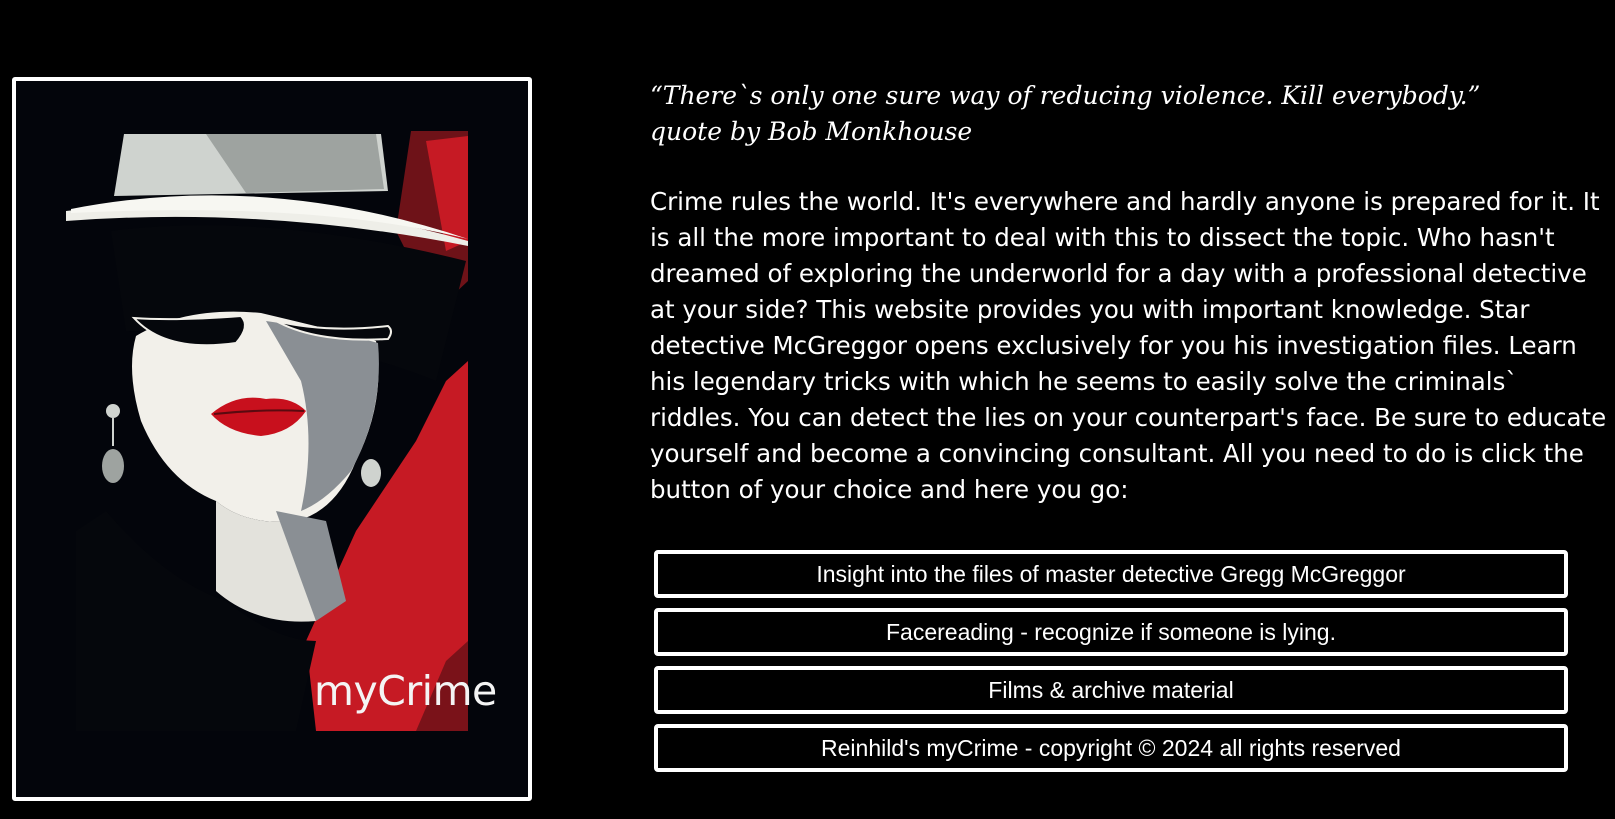 The width and height of the screenshot is (1615, 819). Describe the element at coordinates (1111, 690) in the screenshot. I see `films-archive-button: Films & archive material` at that location.